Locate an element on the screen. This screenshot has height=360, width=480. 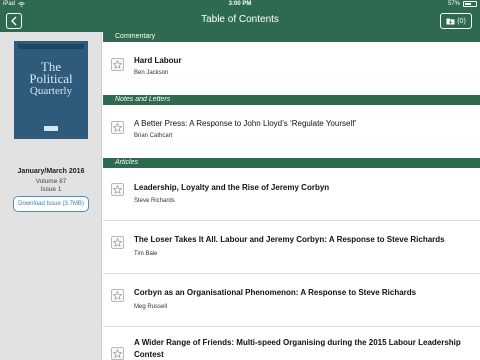
issue-volume: Volume 87 is located at coordinates (51, 181).